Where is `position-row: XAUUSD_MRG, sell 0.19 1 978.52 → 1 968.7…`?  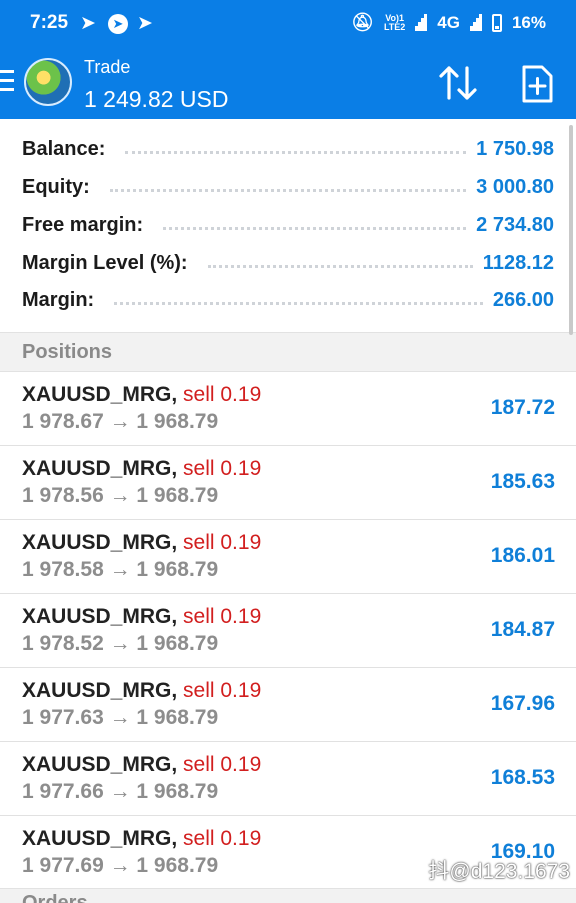 position-row: XAUUSD_MRG, sell 0.19 1 978.52 → 1 968.7… is located at coordinates (288, 631).